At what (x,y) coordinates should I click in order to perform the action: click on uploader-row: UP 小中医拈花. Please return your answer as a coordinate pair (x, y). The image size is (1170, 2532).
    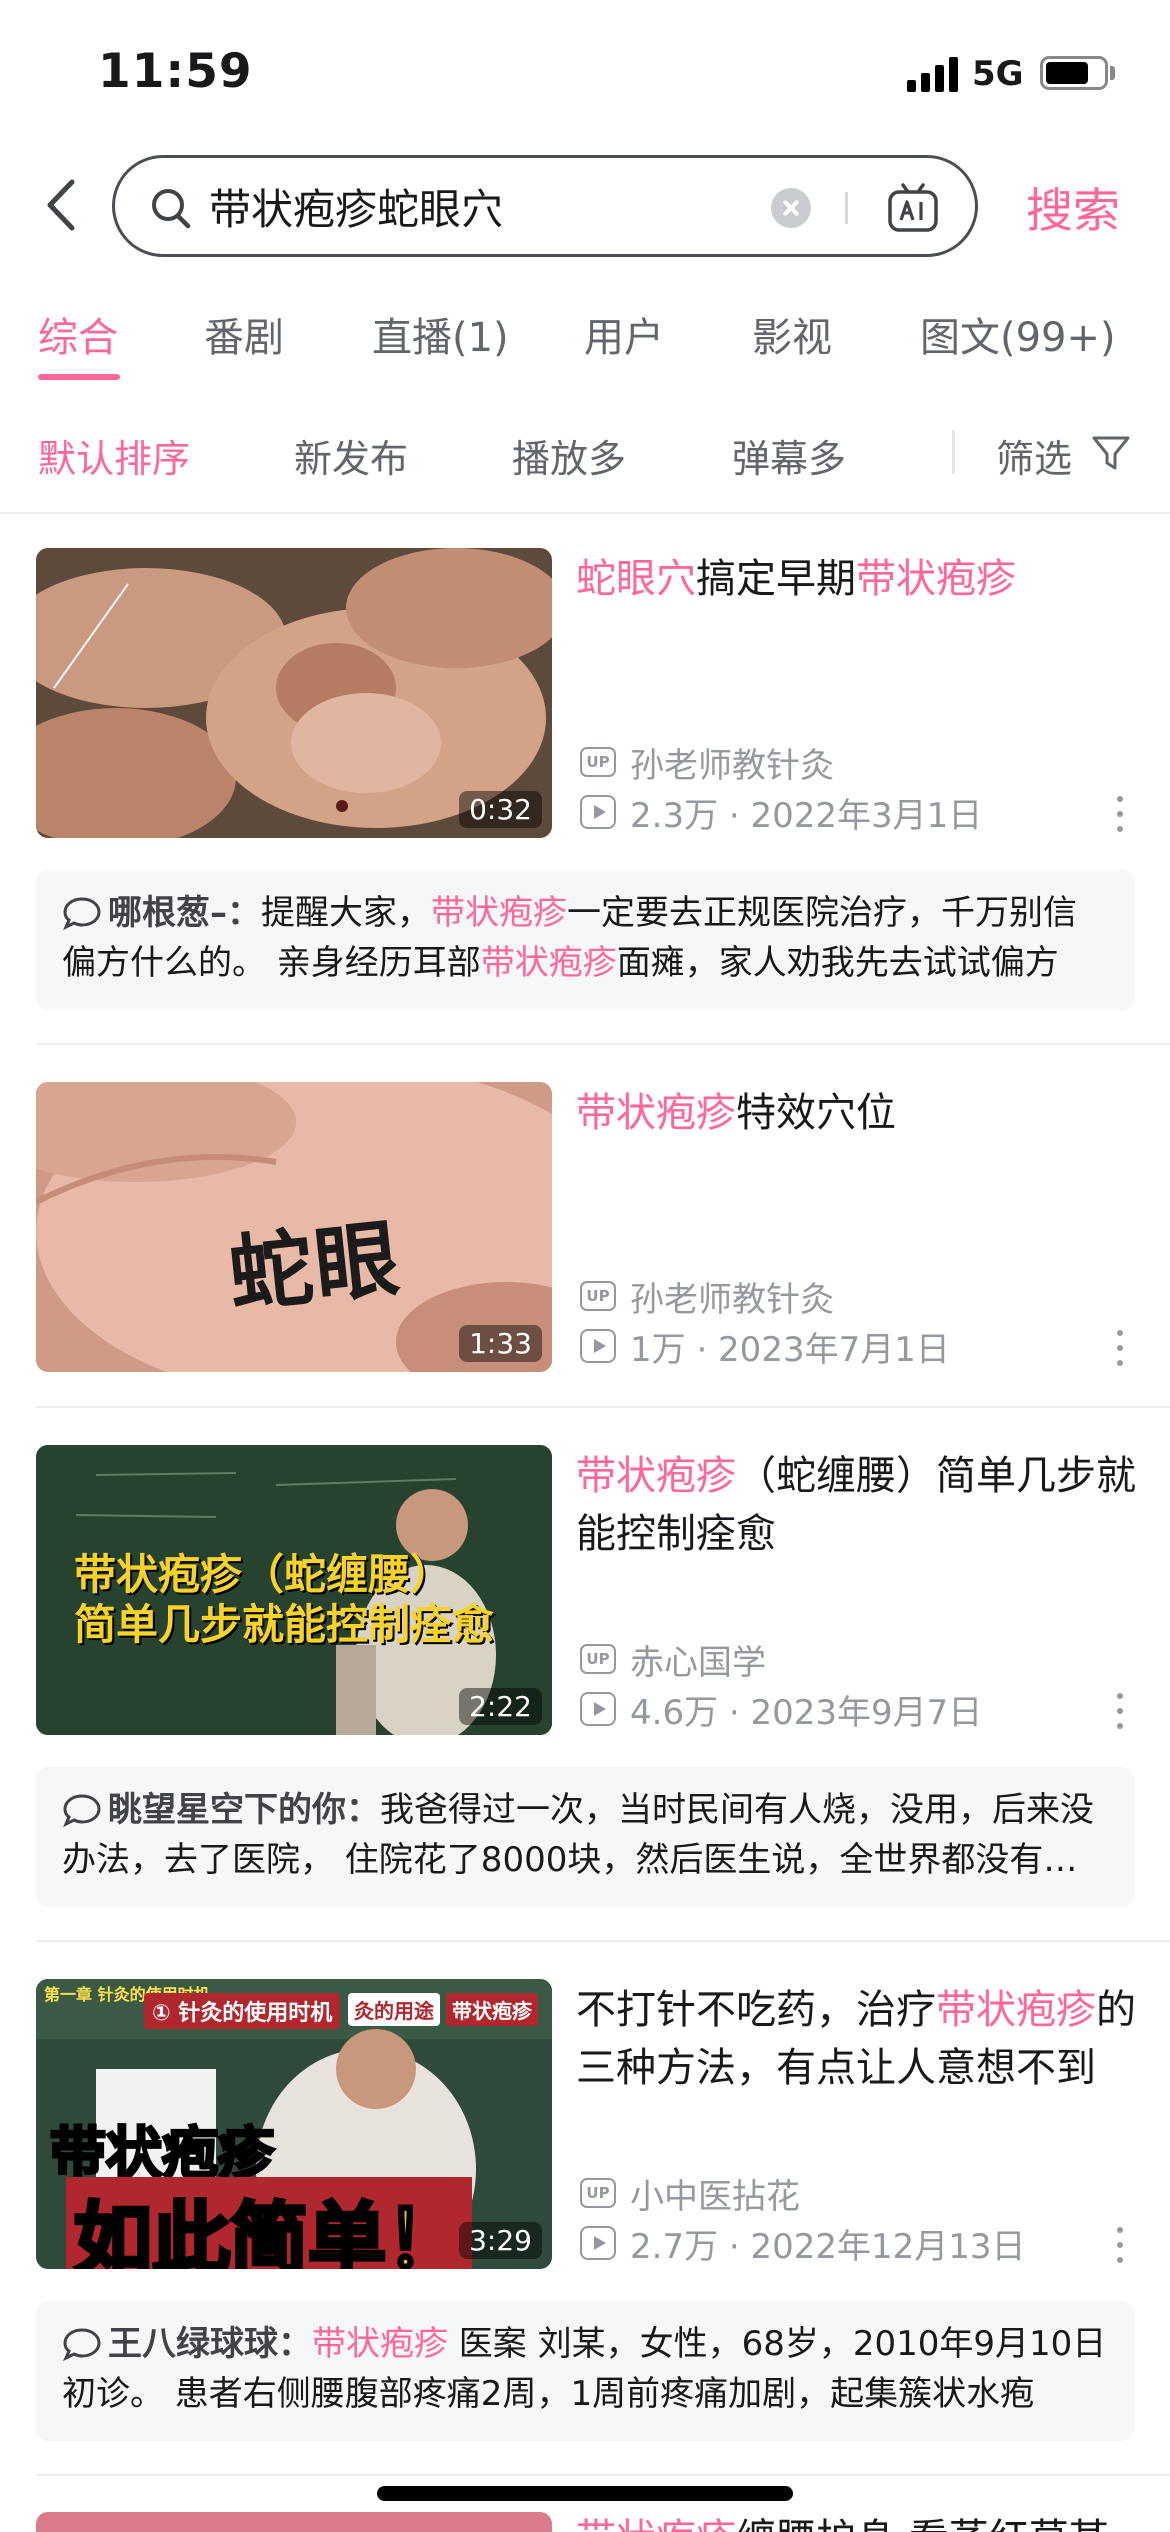
    Looking at the image, I should click on (690, 2195).